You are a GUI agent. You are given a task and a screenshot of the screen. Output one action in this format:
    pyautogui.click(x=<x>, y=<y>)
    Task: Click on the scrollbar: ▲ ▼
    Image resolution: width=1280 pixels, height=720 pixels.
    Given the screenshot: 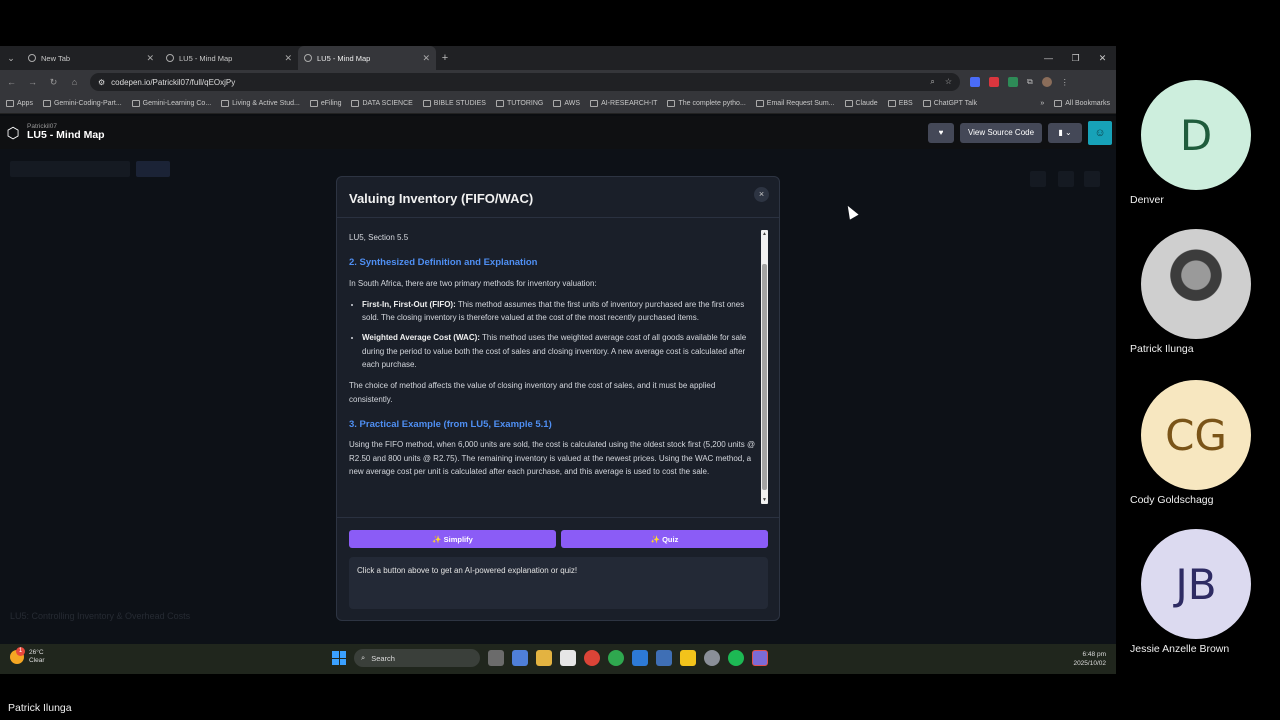 What is the action you would take?
    pyautogui.click(x=764, y=367)
    